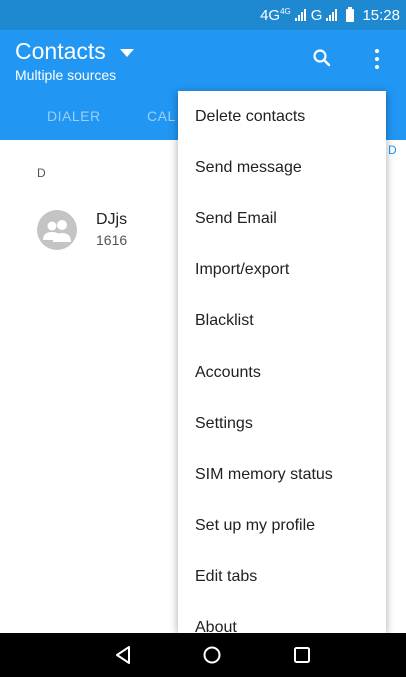 This screenshot has width=406, height=677. What do you see at coordinates (161, 116) in the screenshot?
I see `tab-calls: CAL` at bounding box center [161, 116].